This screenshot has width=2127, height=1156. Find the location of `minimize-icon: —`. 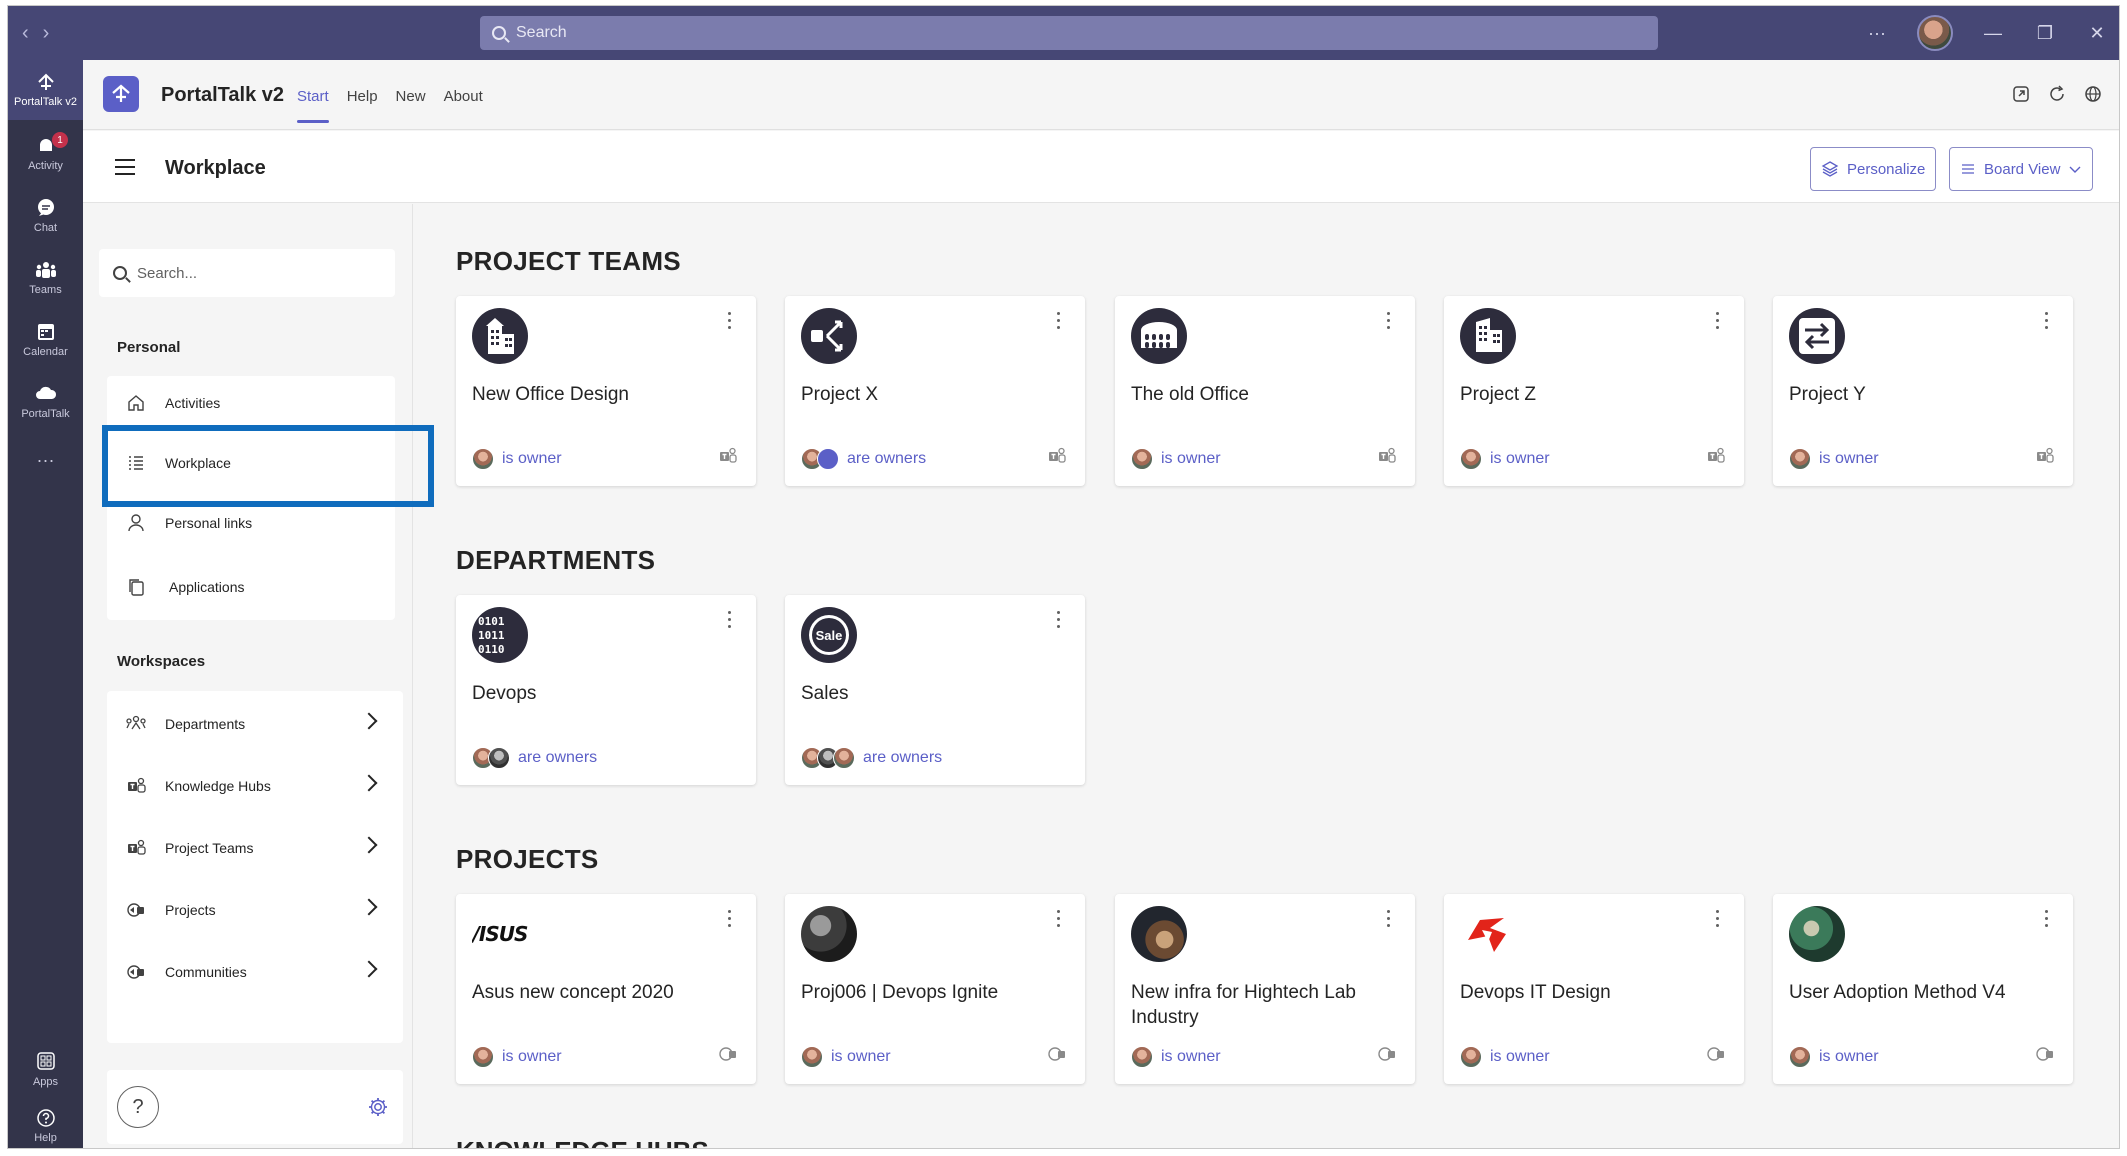

minimize-icon: — is located at coordinates (1993, 33).